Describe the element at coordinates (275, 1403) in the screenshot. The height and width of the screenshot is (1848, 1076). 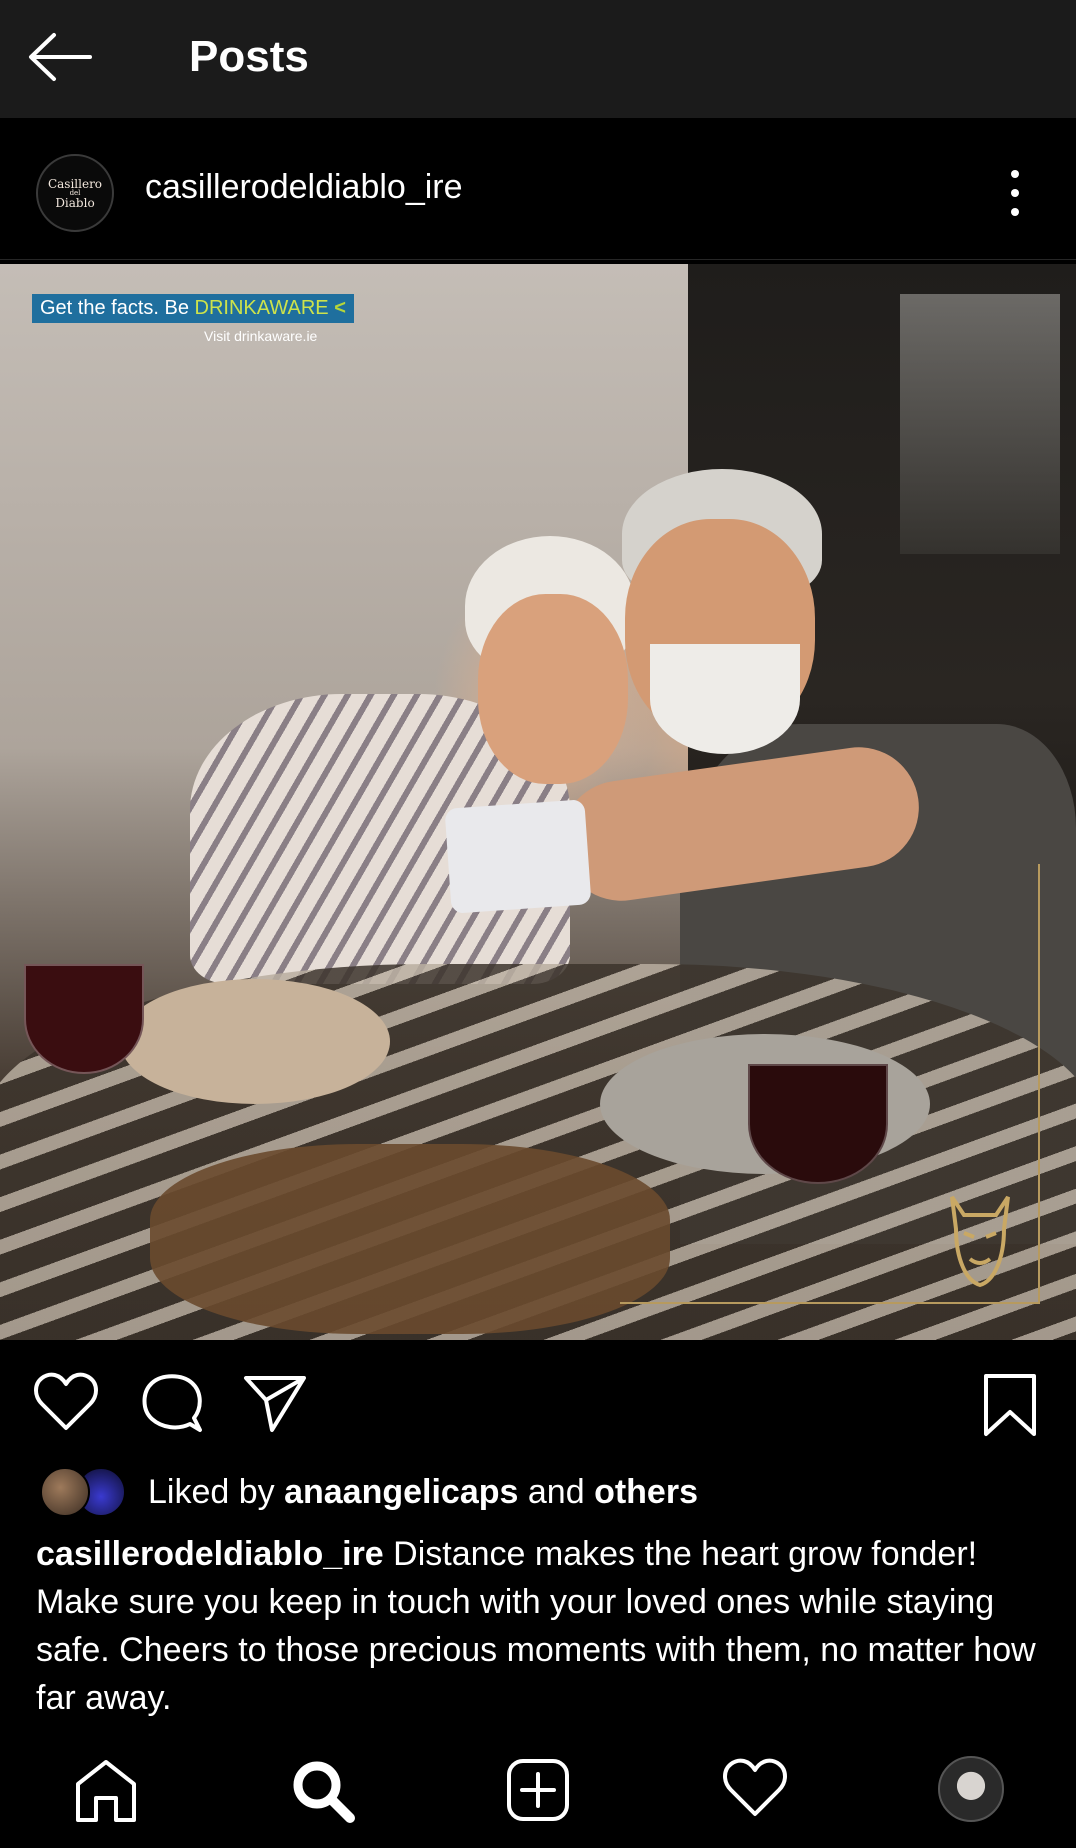
I see `send-icon` at that location.